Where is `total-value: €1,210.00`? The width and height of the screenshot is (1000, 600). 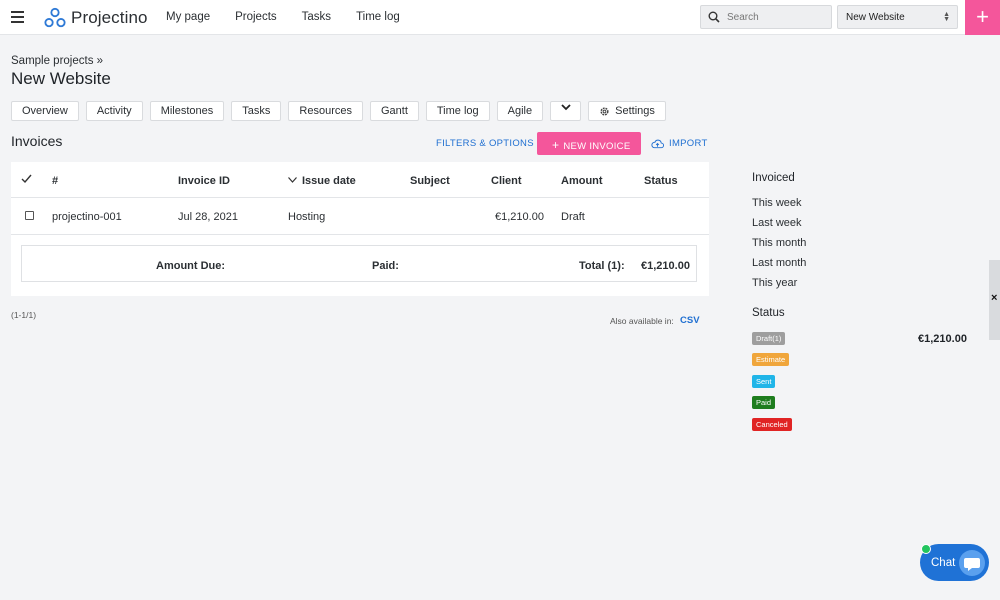 total-value: €1,210.00 is located at coordinates (665, 266).